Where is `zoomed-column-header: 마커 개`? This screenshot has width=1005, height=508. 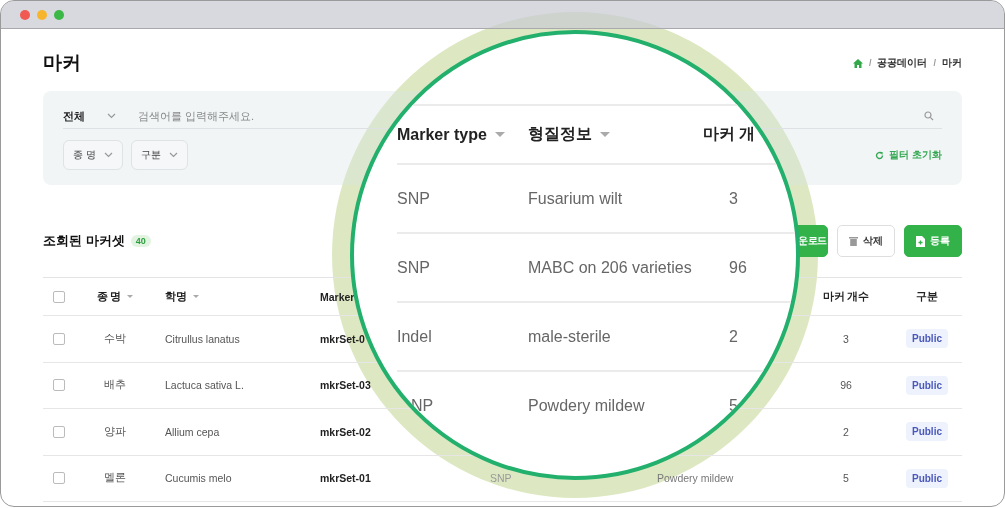
zoomed-column-header: 마커 개 is located at coordinates (729, 134).